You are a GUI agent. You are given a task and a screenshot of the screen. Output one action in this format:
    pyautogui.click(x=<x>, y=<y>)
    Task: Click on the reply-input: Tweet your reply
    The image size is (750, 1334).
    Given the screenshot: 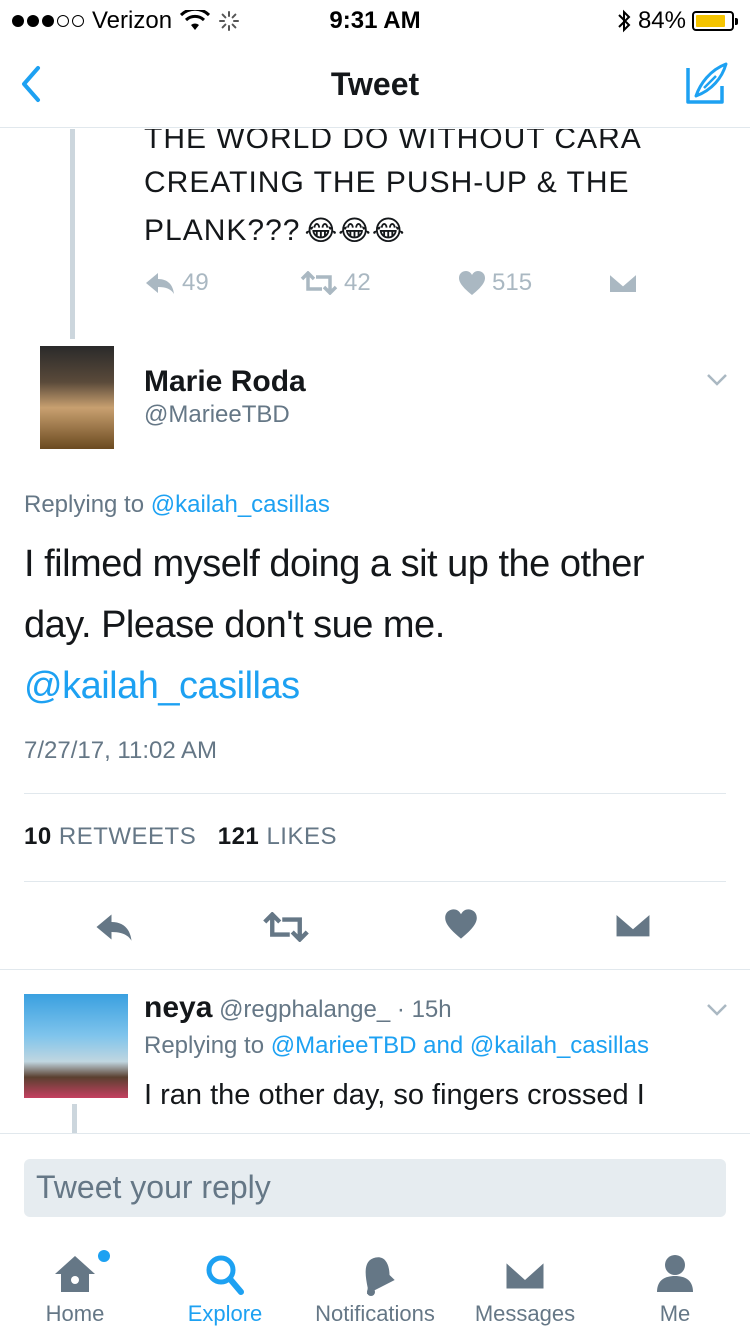 What is the action you would take?
    pyautogui.click(x=375, y=1188)
    